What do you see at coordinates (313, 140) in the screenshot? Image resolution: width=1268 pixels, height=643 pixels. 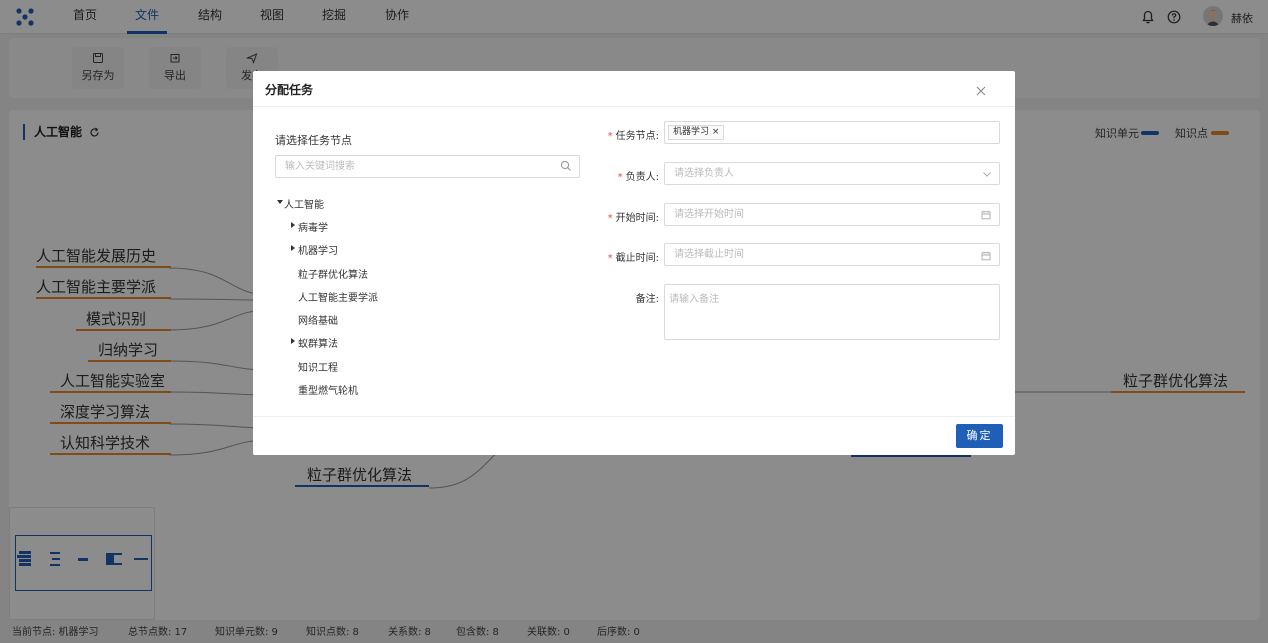 I see `tree-heading: 请选择任务节点` at bounding box center [313, 140].